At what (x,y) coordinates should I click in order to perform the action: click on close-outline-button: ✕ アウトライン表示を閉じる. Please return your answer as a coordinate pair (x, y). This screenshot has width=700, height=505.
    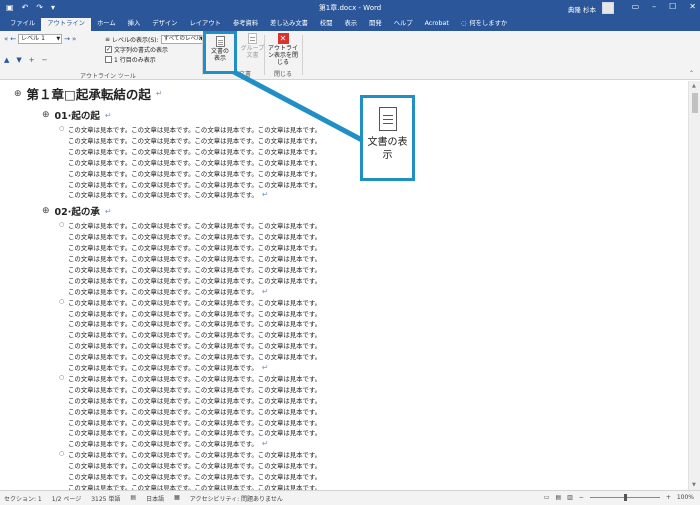
    Looking at the image, I should click on (283, 49).